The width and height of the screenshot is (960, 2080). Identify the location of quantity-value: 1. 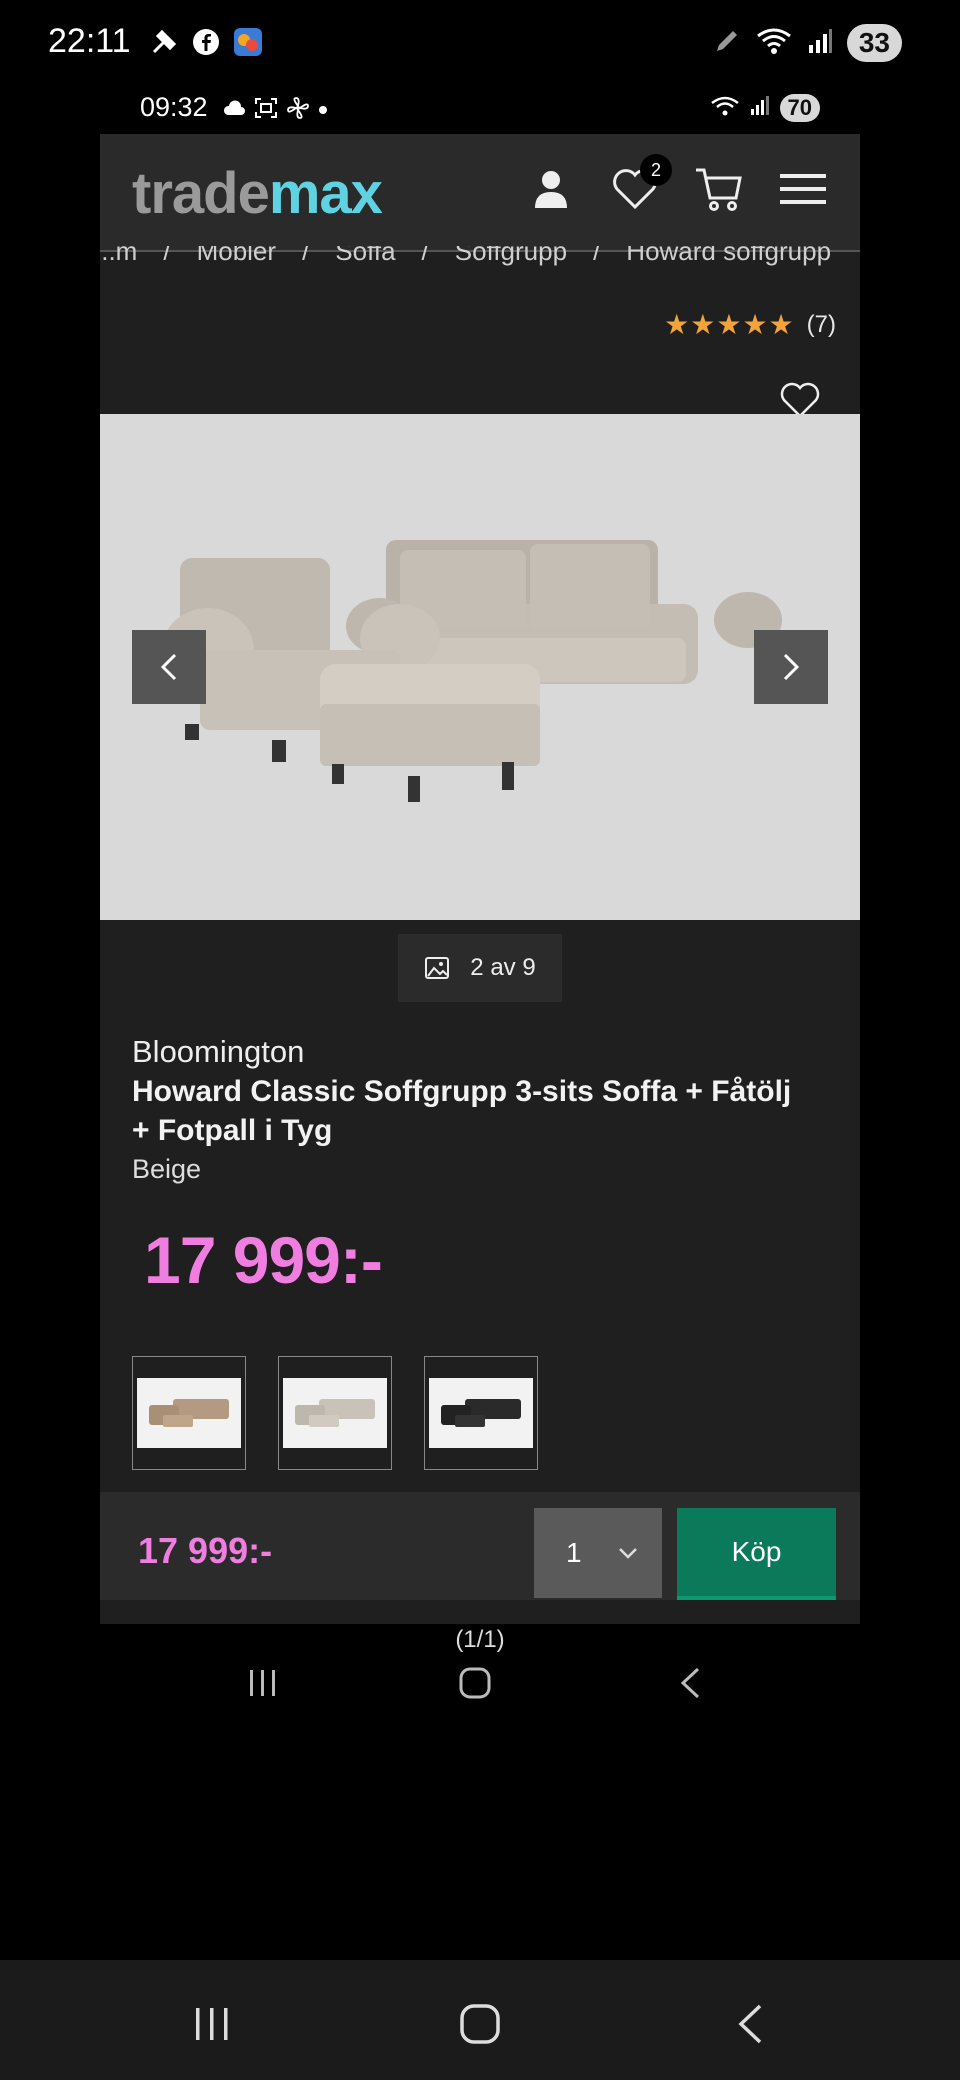
(574, 1552).